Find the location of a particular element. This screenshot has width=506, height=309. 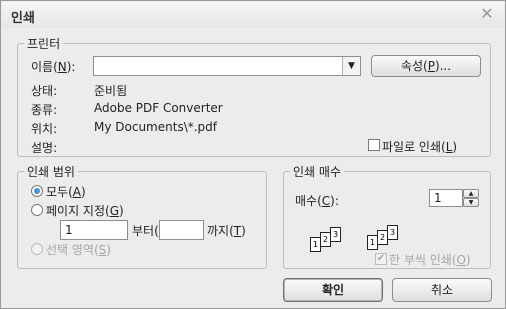

from-page-value: 1 is located at coordinates (69, 230).